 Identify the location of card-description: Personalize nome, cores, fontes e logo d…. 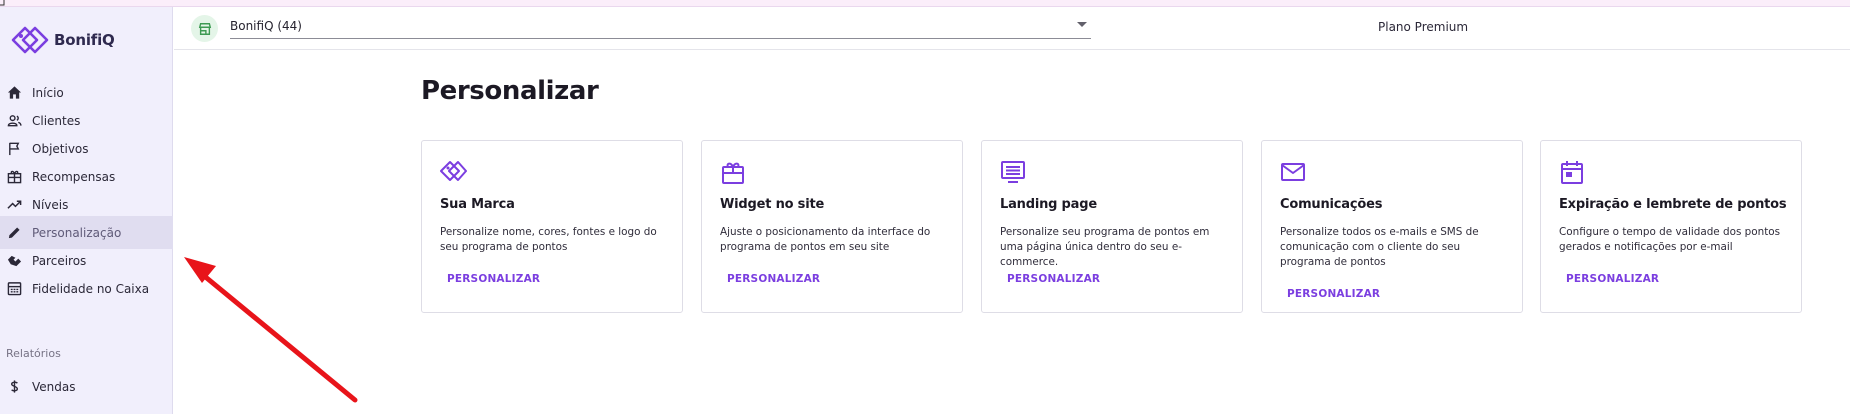
(548, 239).